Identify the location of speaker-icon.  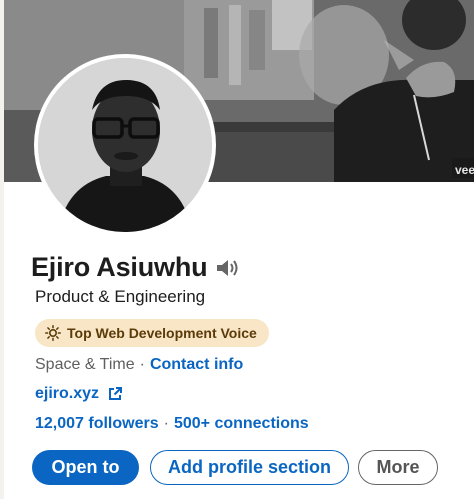
(228, 268).